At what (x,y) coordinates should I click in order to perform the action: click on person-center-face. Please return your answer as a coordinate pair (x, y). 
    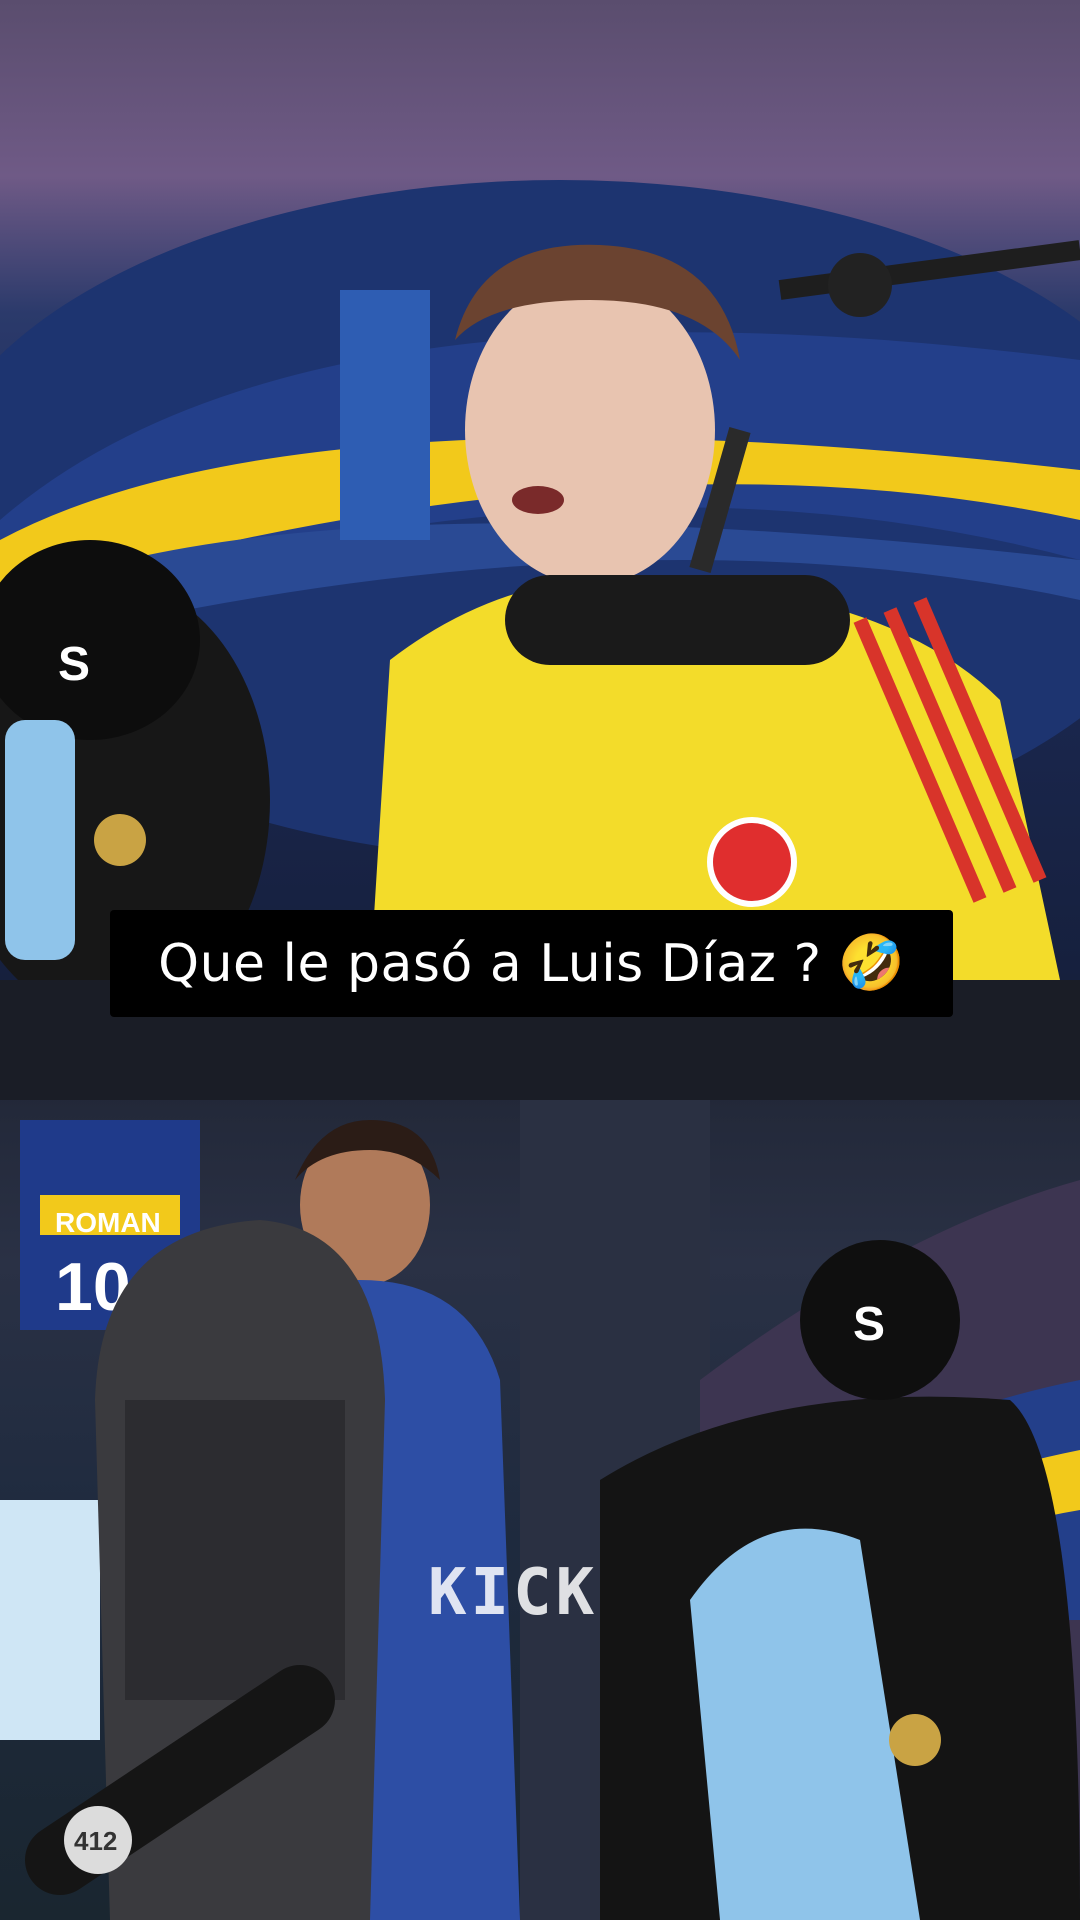
    Looking at the image, I should click on (590, 430).